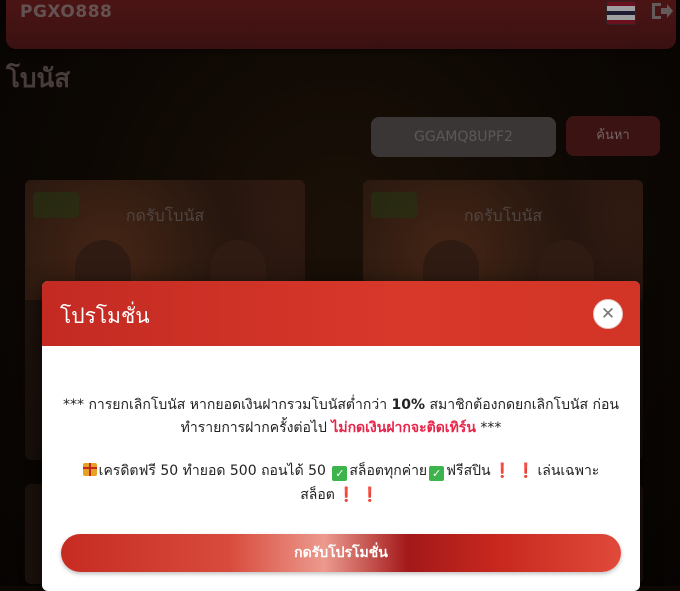 The height and width of the screenshot is (591, 680). I want to click on notice-text: ***, so click(488, 428).